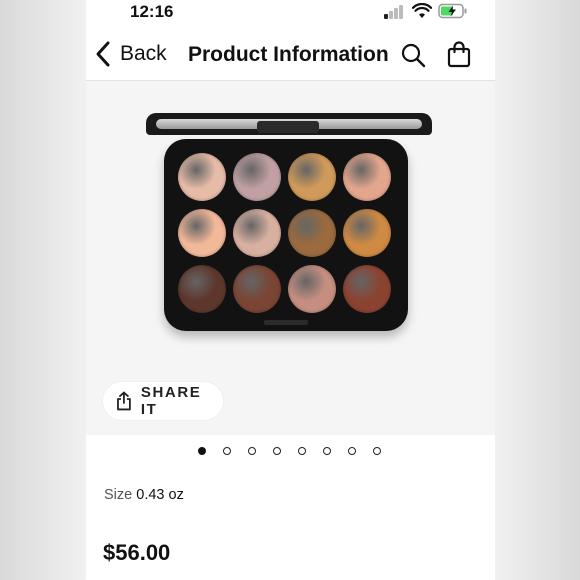  I want to click on background-blur-right, so click(537, 290).